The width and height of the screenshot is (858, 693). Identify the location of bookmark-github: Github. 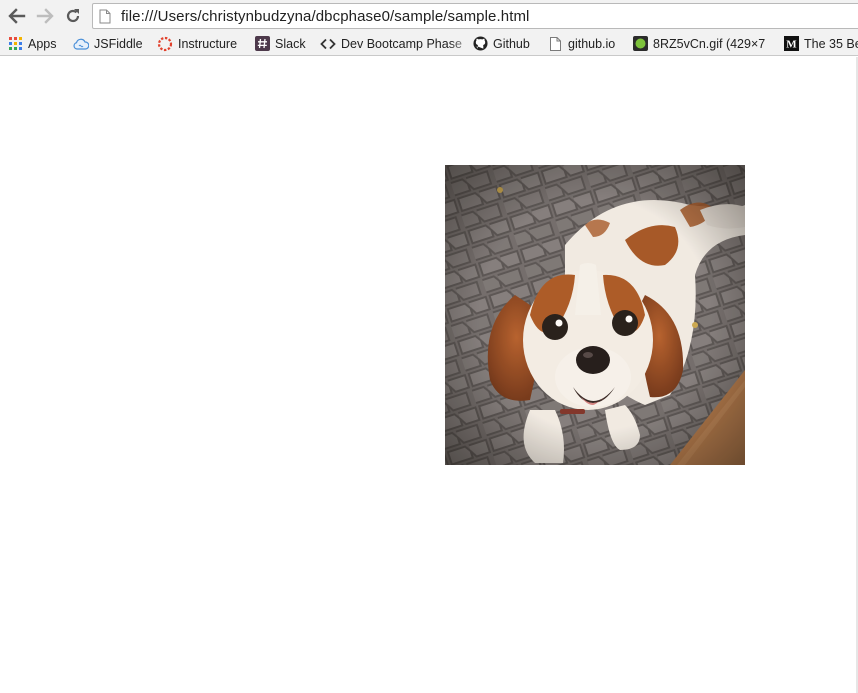
(501, 43).